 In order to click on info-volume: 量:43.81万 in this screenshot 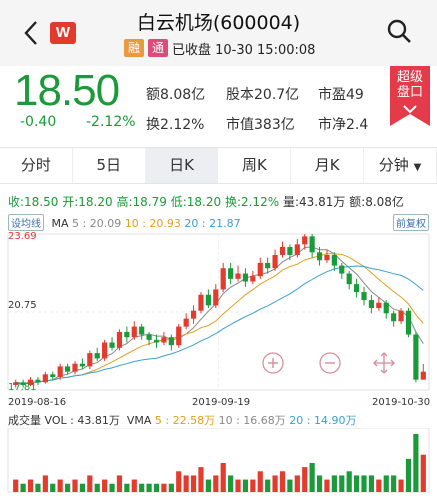, I will do `click(314, 202)`.